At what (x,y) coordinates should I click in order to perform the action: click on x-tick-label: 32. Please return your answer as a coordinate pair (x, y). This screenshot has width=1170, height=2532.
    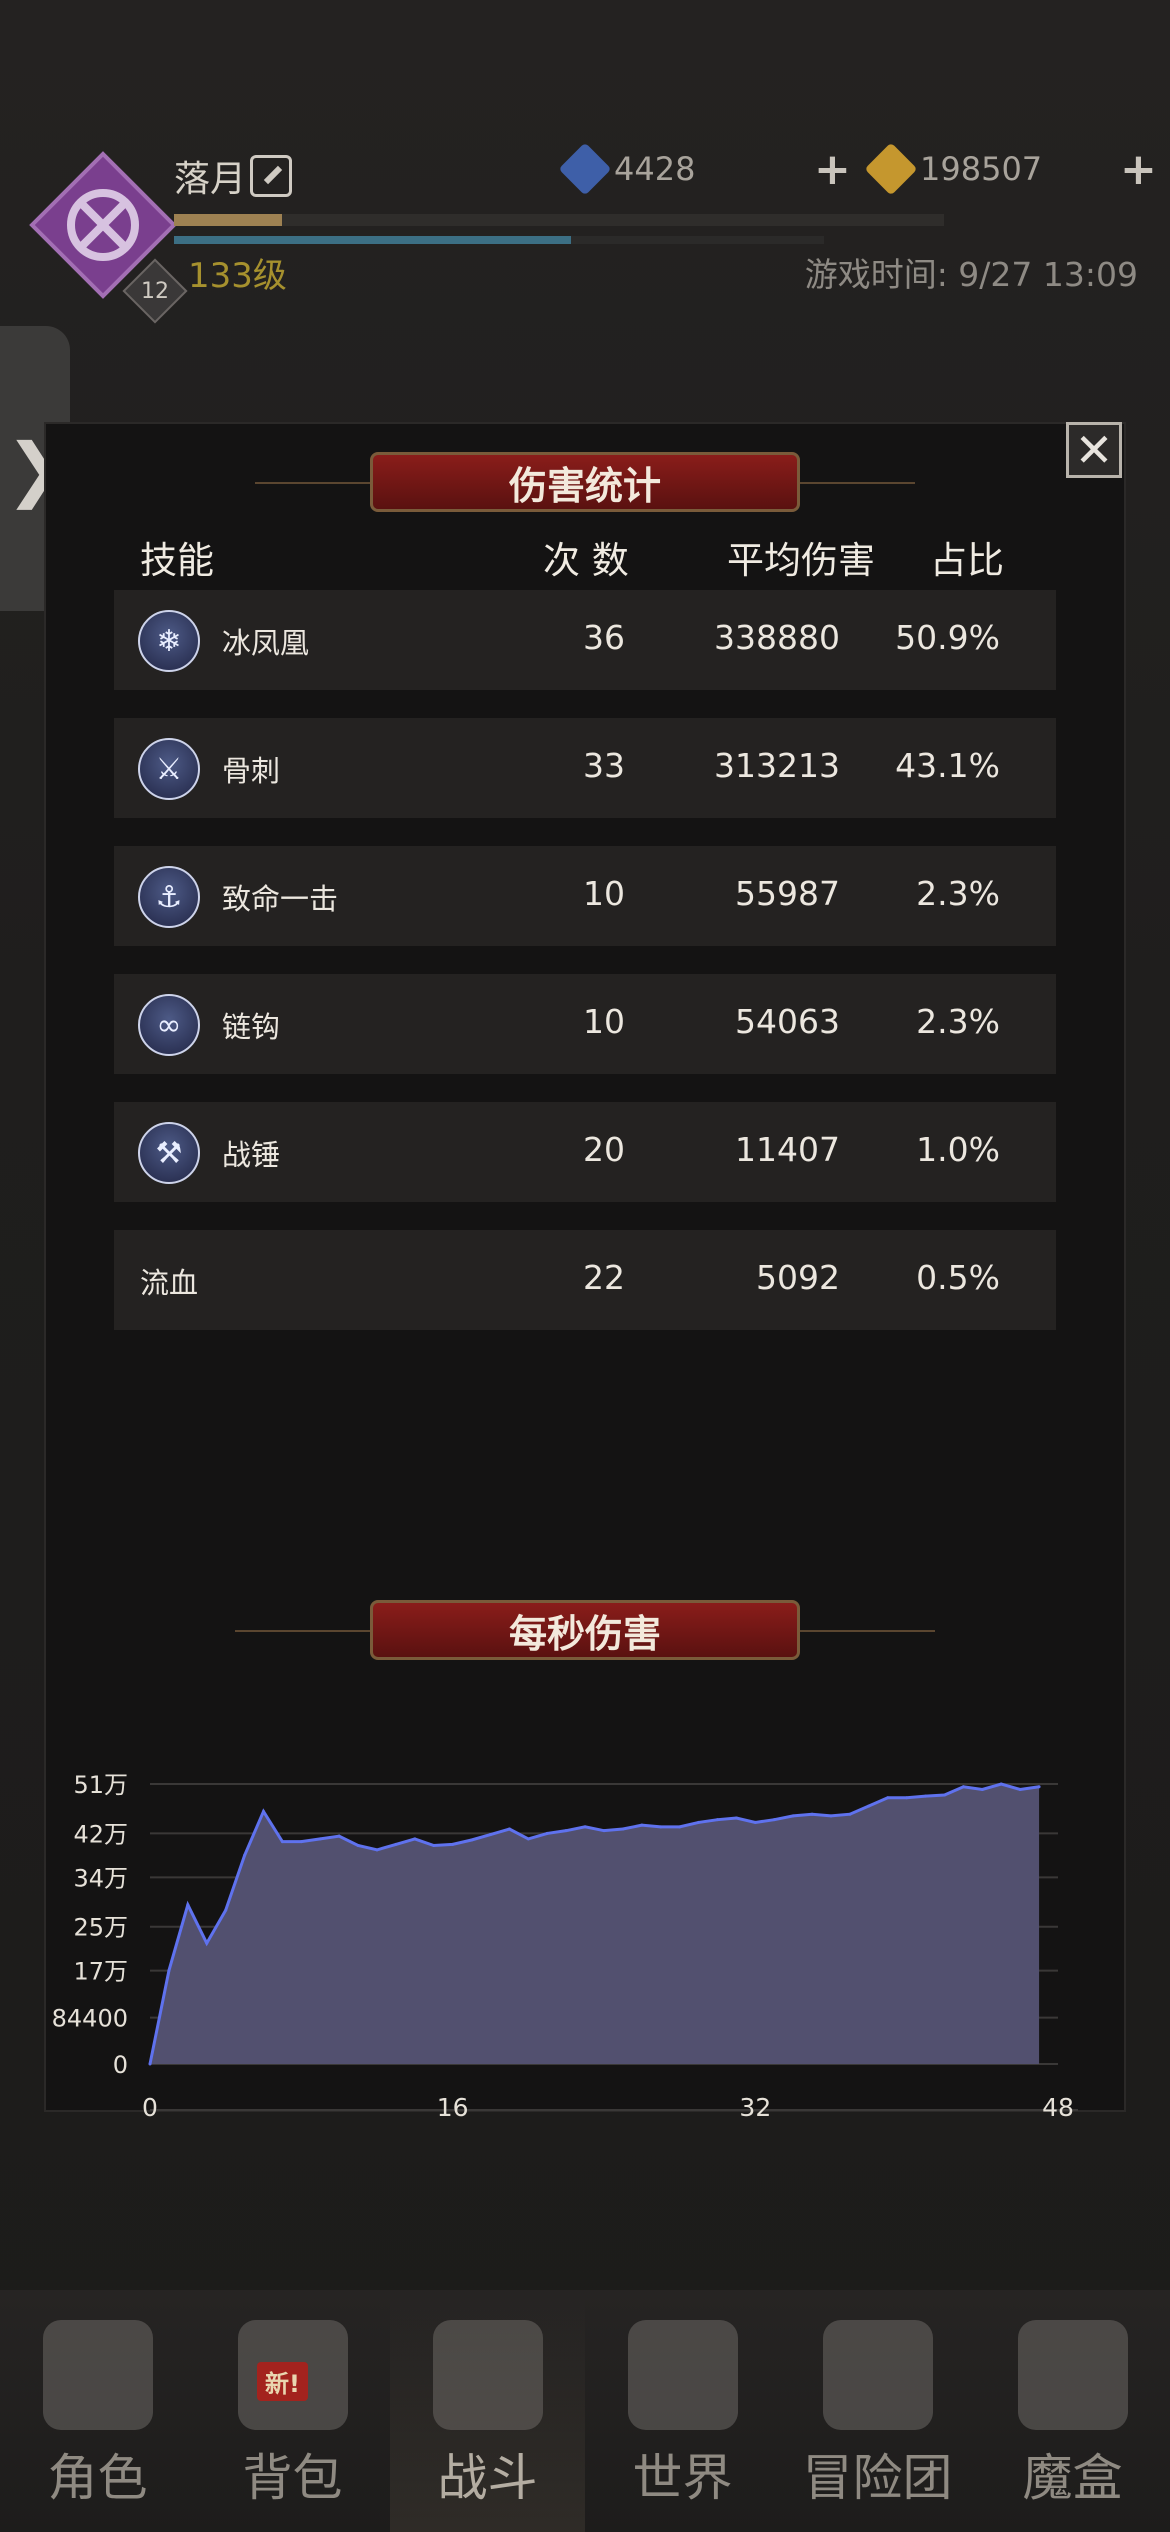
    Looking at the image, I should click on (755, 2107).